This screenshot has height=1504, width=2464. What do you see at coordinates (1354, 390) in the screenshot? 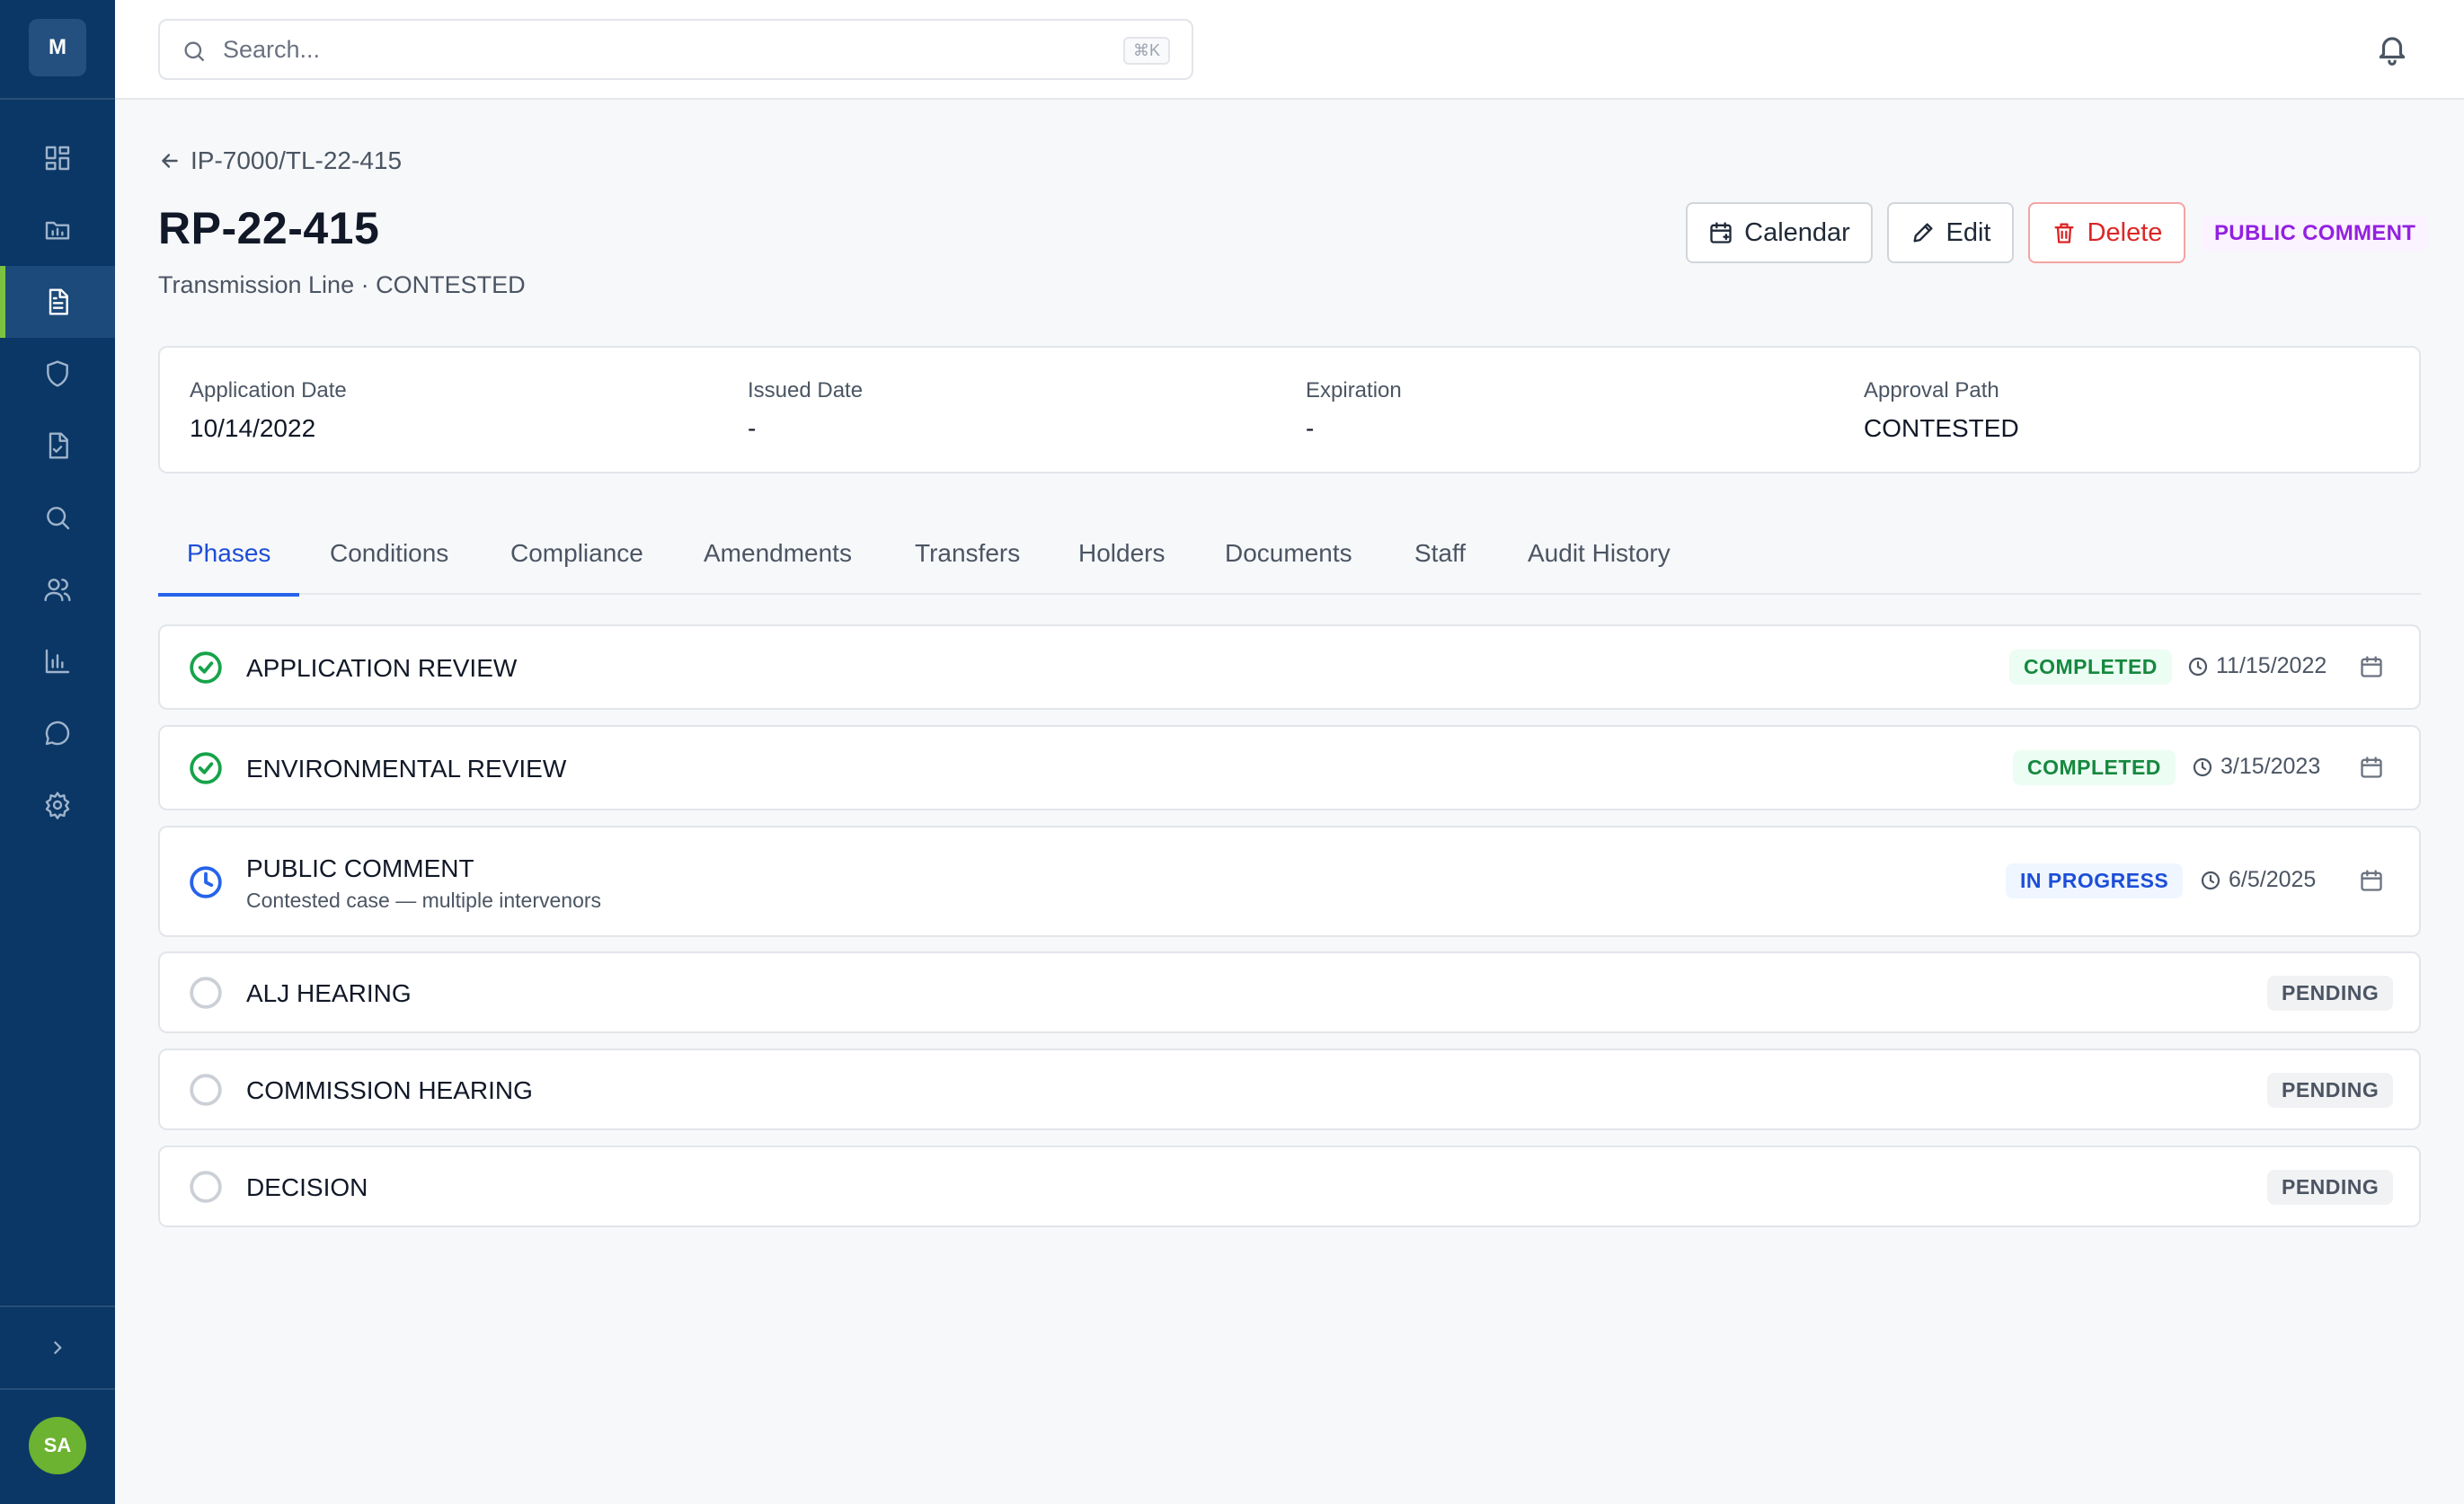
I see `expiration-label: Expiration` at bounding box center [1354, 390].